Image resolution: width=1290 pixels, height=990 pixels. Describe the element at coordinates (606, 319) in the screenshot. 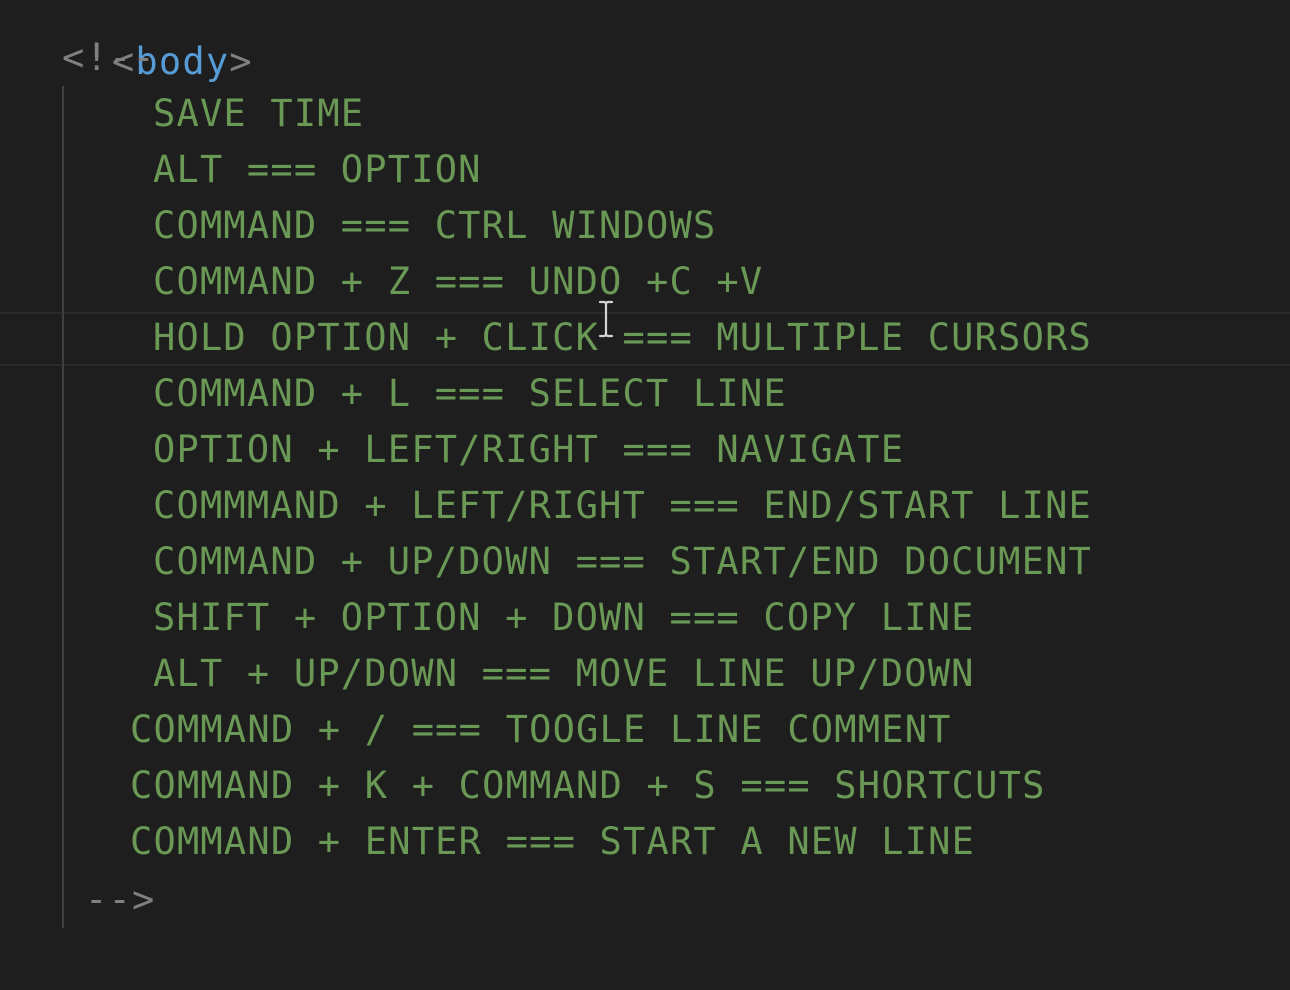

I see `text-i-beam-cursor-icon` at that location.